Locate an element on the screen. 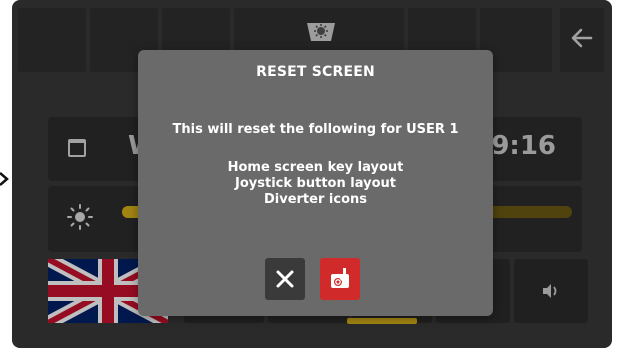 The image size is (617, 356). reset-item: Joystick button layout is located at coordinates (315, 183).